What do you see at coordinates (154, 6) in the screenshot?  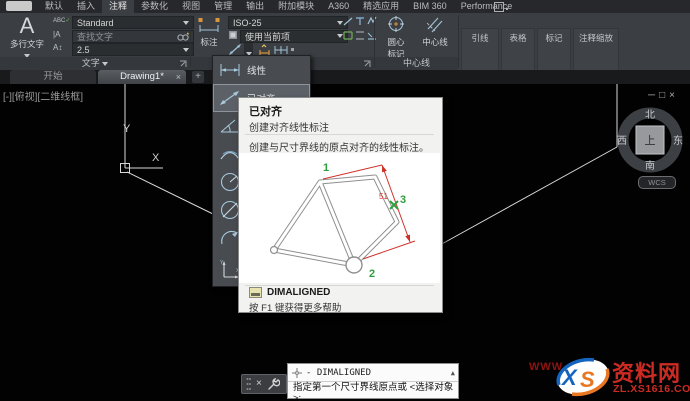 I see `ribbon-tab-parametric: 参数化` at bounding box center [154, 6].